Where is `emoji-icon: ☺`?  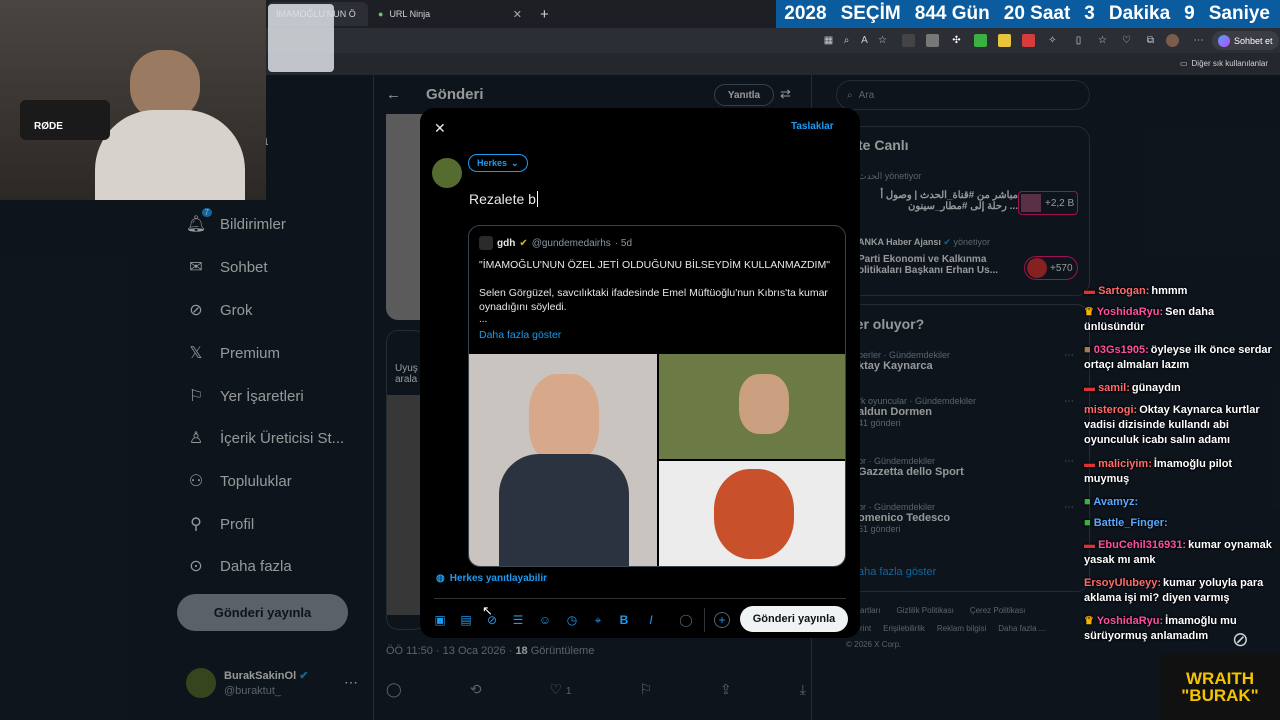
emoji-icon: ☺ is located at coordinates (545, 620).